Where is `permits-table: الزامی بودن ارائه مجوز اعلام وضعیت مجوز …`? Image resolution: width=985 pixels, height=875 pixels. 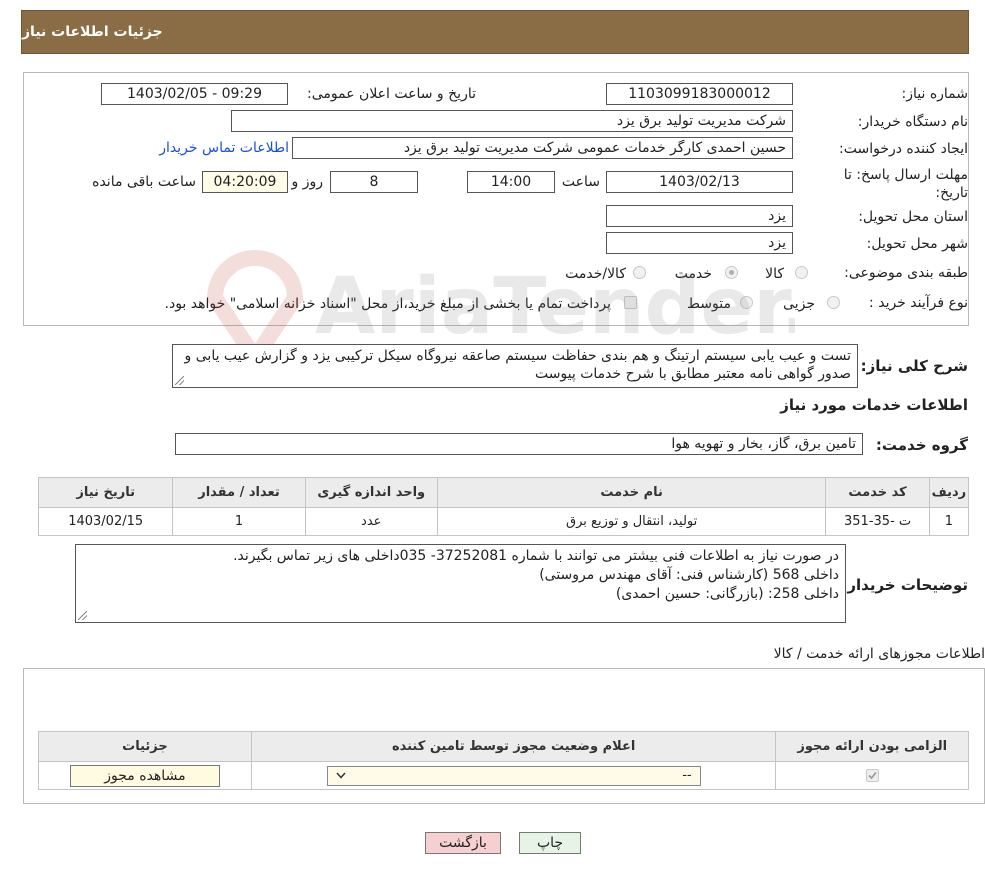
permits-table: الزامی بودن ارائه مجوز اعلام وضعیت مجوز … is located at coordinates (503, 760).